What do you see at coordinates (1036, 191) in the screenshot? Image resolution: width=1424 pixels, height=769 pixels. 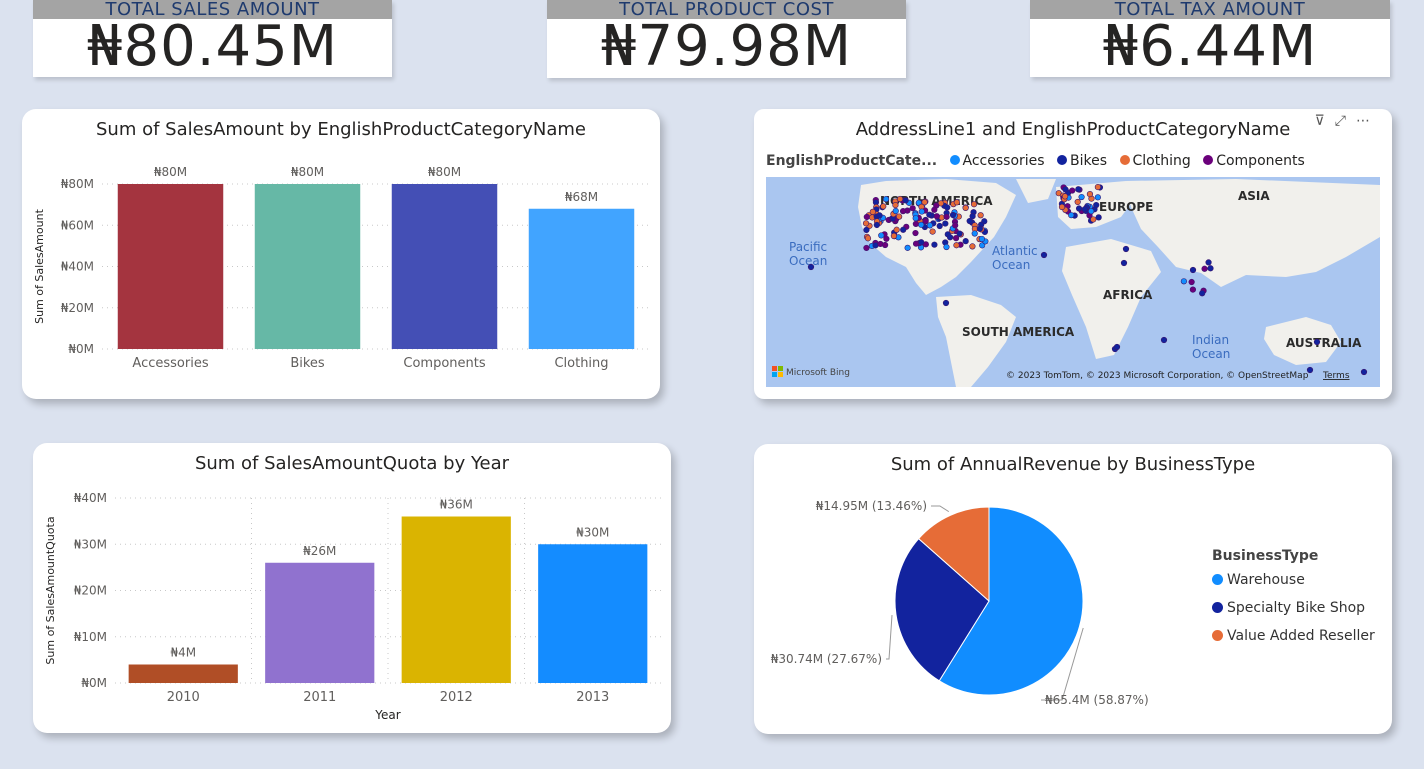 I see `greenland-land` at bounding box center [1036, 191].